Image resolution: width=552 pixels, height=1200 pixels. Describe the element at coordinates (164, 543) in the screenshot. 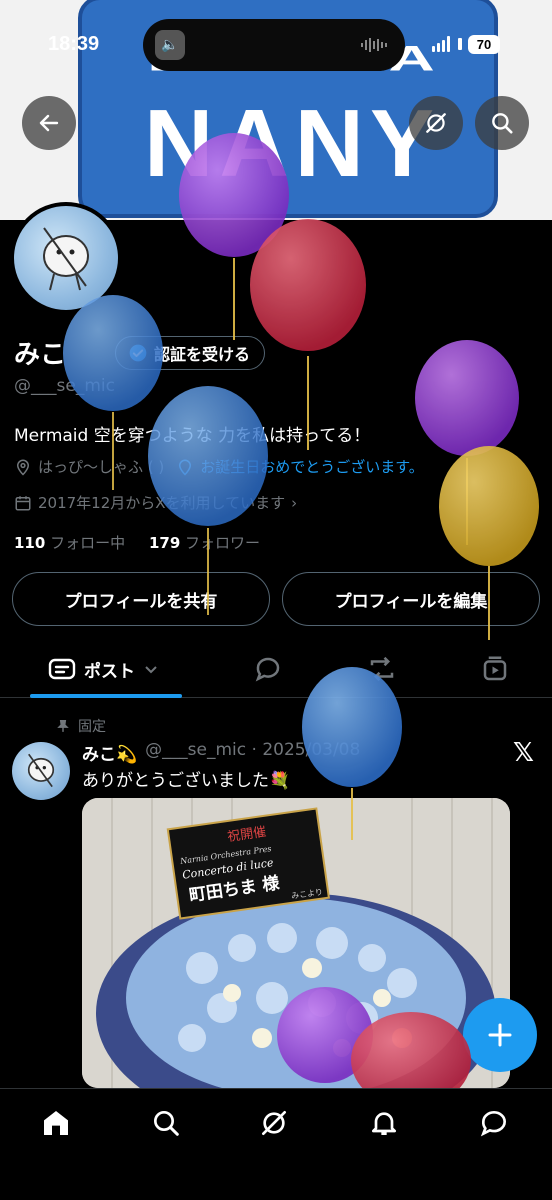

I see `followers-count: 179` at that location.